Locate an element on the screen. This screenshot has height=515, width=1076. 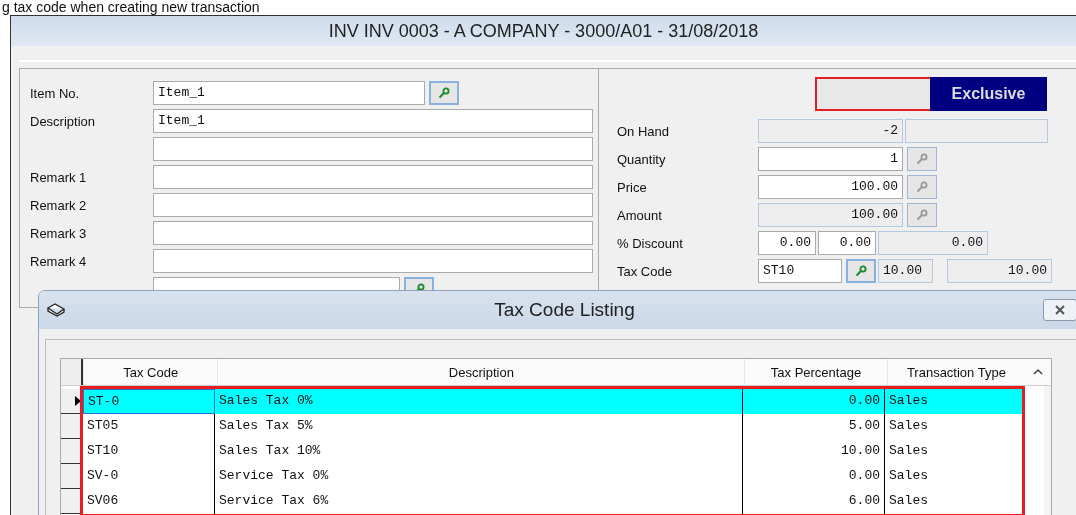
table-cell: Service Tax 0% is located at coordinates (479, 476).